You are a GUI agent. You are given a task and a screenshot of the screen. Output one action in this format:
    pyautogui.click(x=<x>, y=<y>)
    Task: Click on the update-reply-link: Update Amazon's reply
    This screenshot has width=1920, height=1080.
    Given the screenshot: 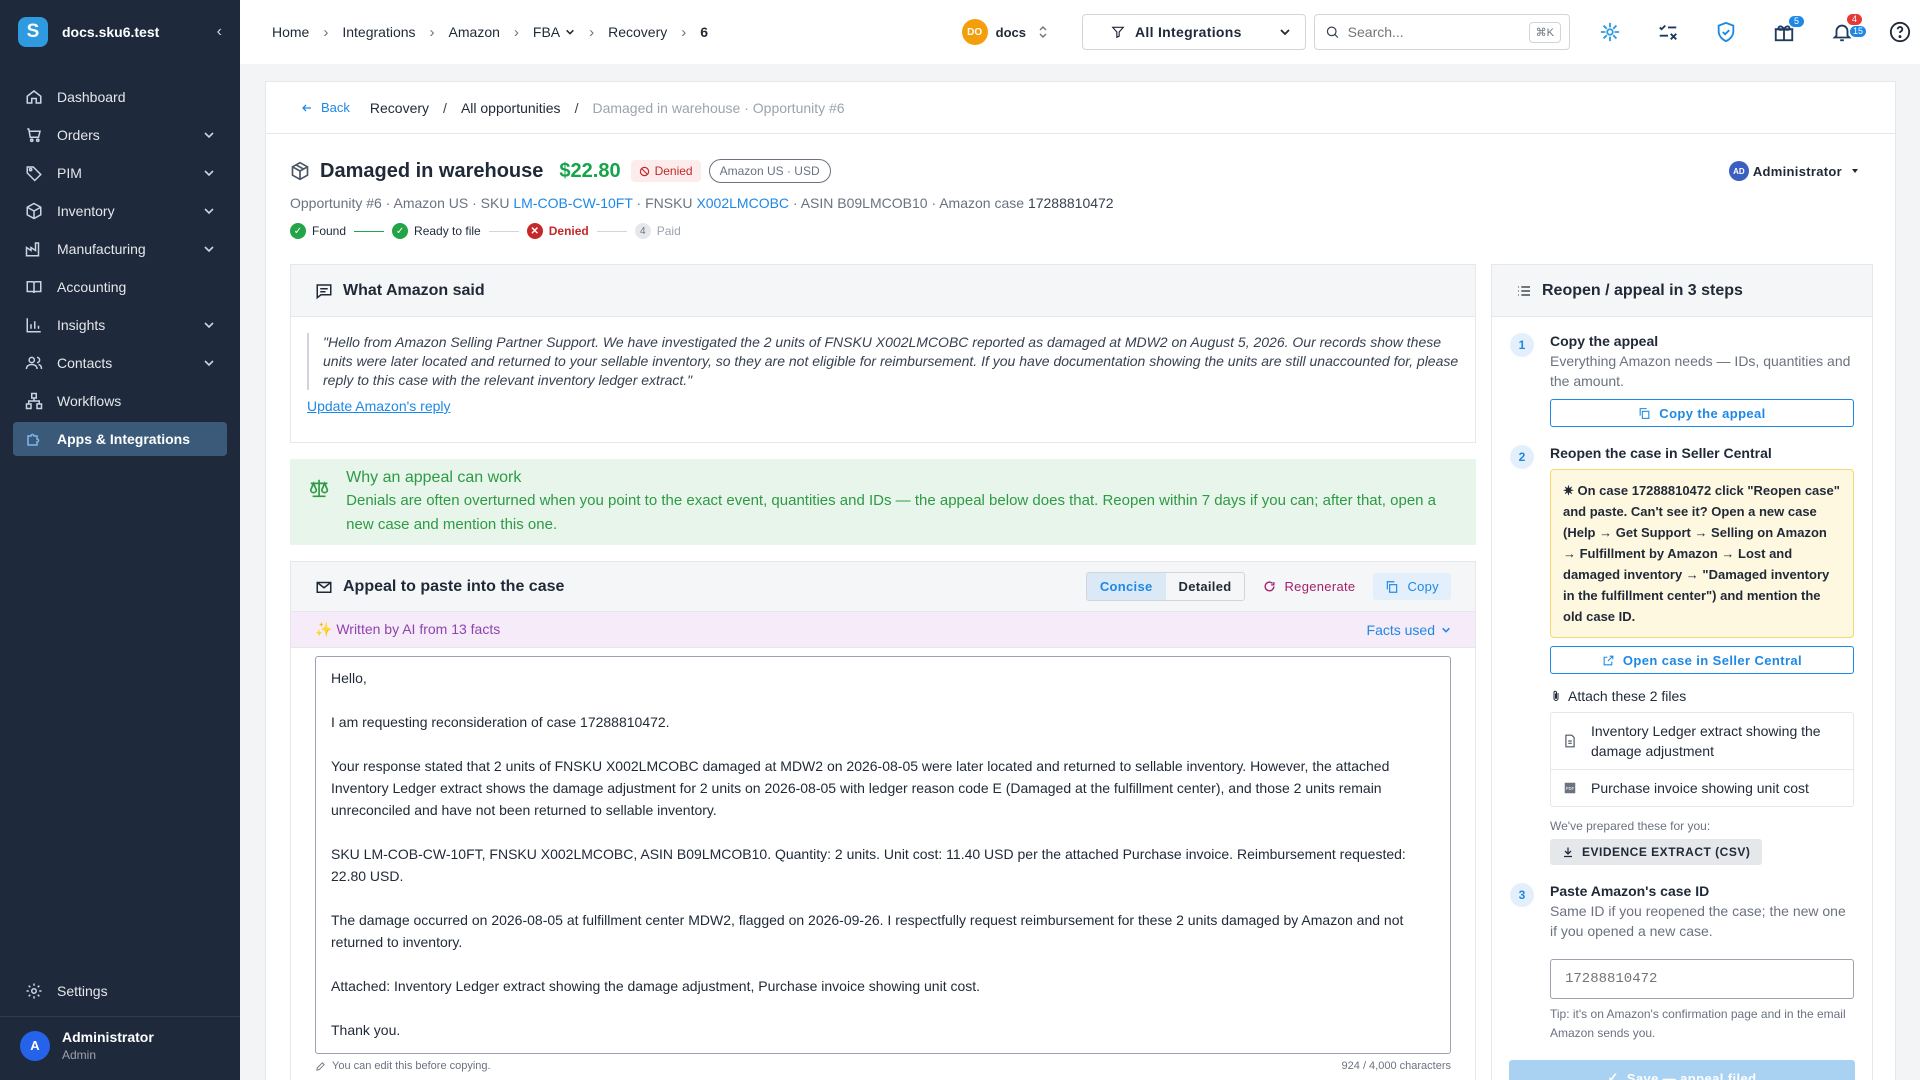 What is the action you would take?
    pyautogui.click(x=379, y=406)
    